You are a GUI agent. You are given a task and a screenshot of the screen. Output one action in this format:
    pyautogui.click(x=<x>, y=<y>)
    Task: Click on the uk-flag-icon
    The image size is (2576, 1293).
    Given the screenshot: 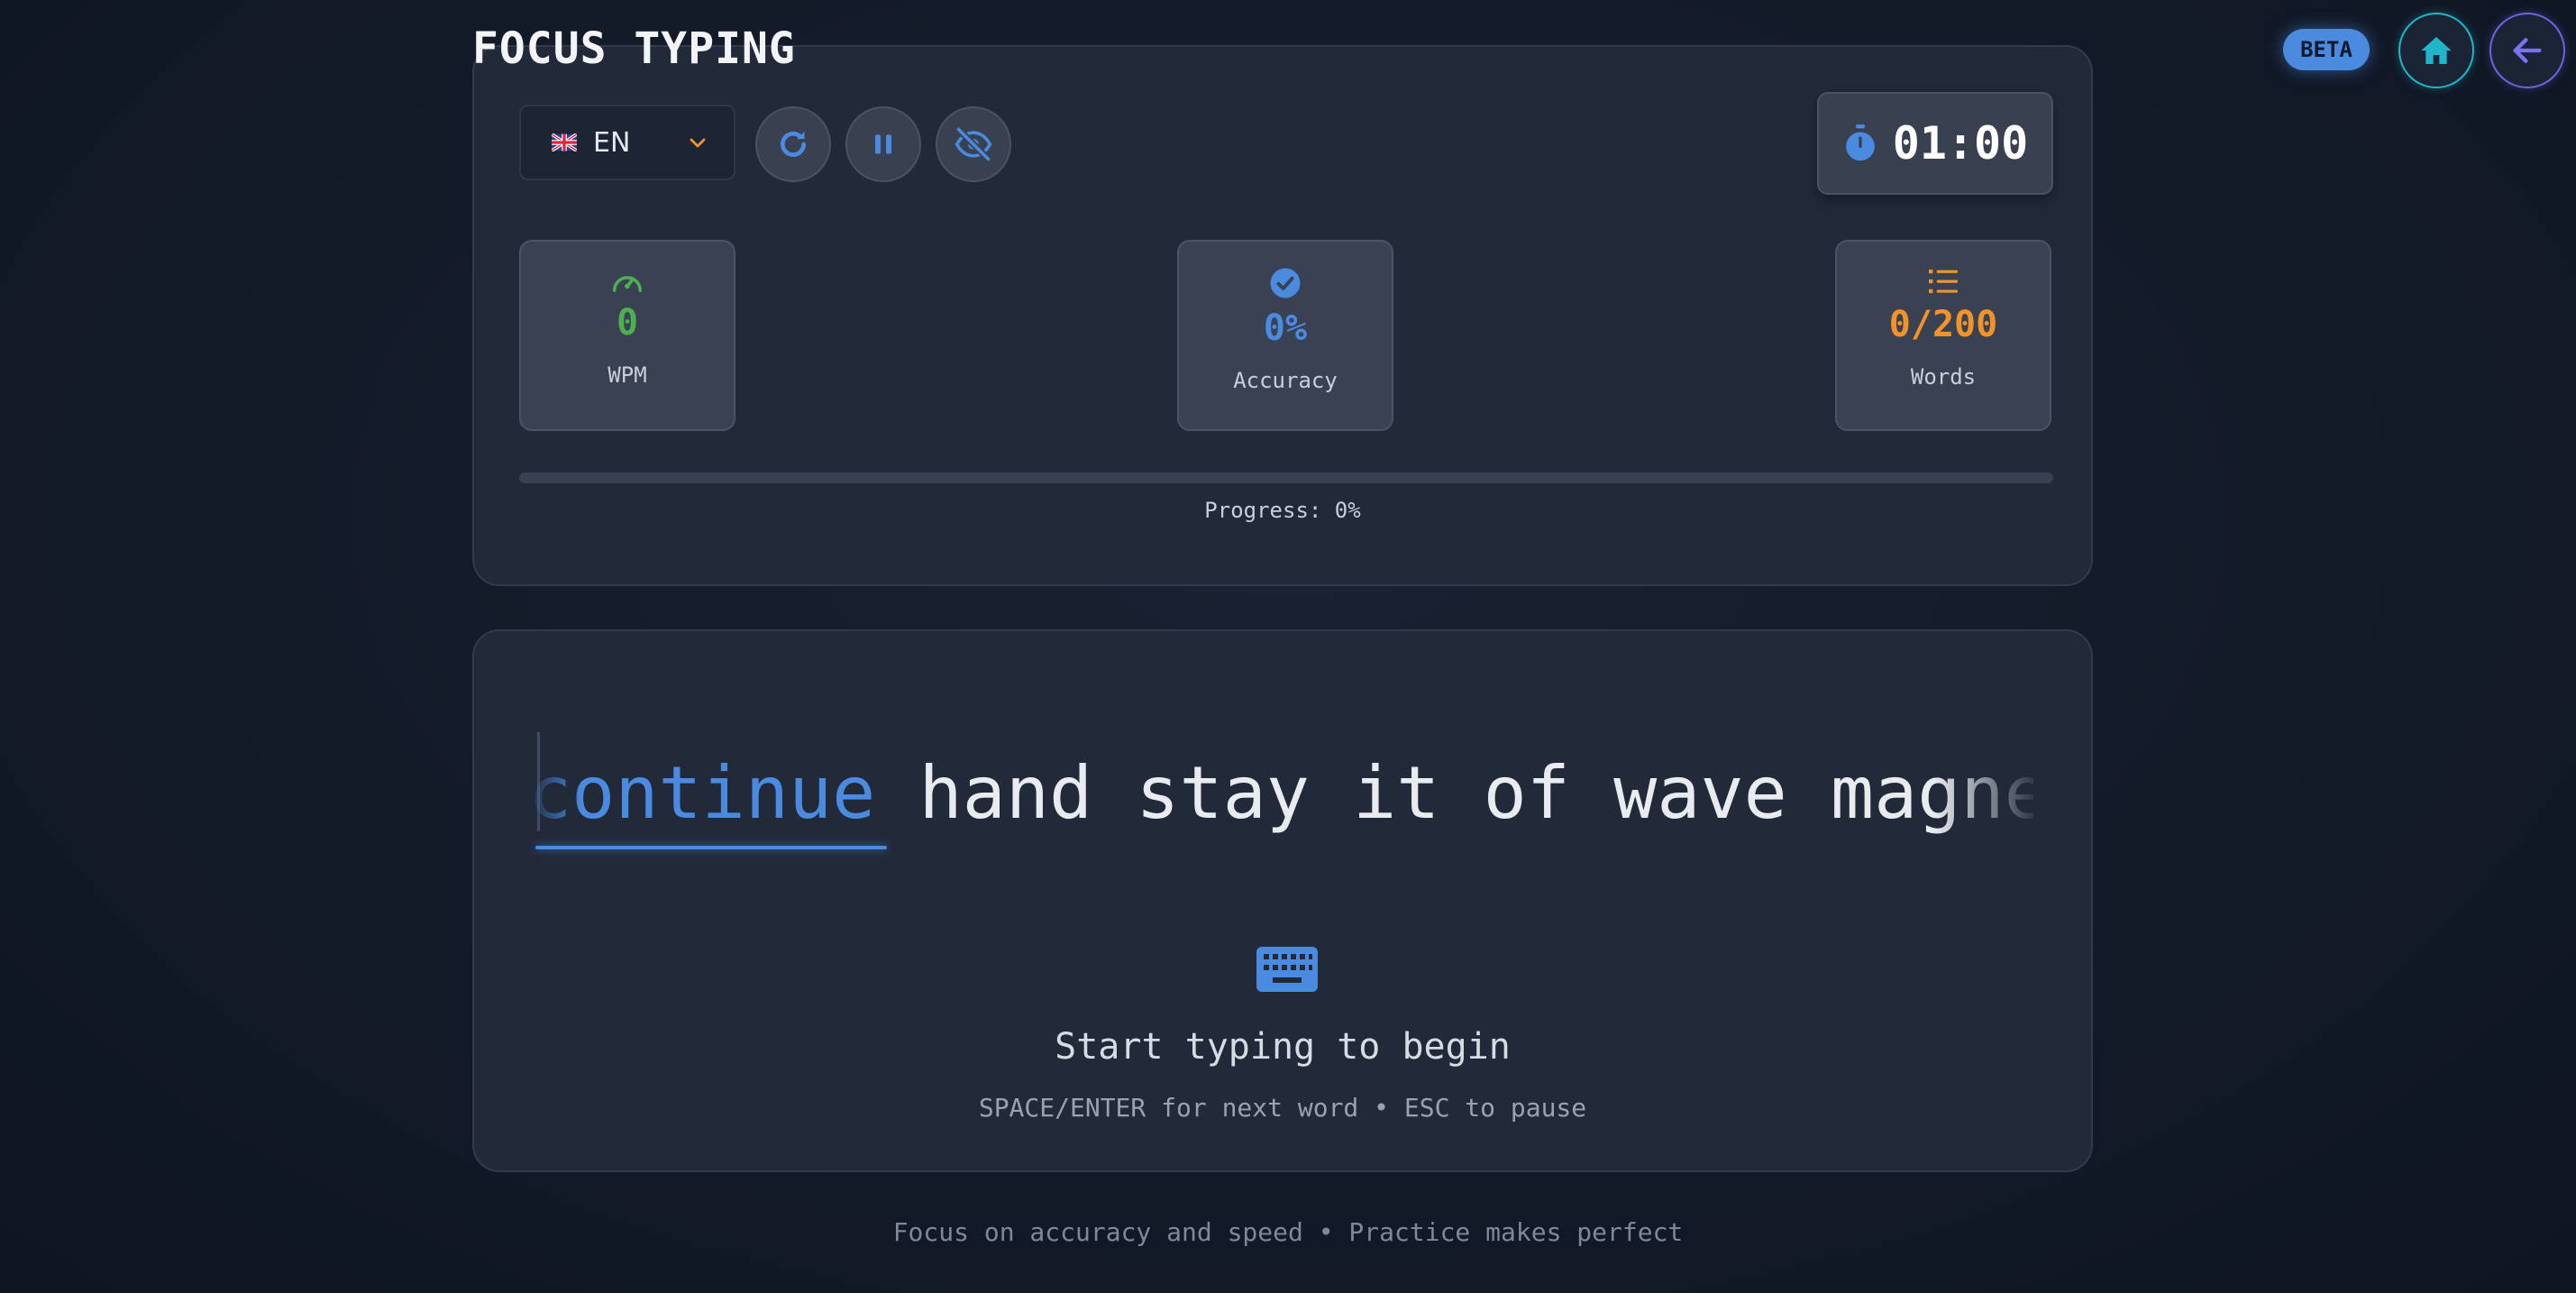 What is the action you would take?
    pyautogui.click(x=564, y=142)
    